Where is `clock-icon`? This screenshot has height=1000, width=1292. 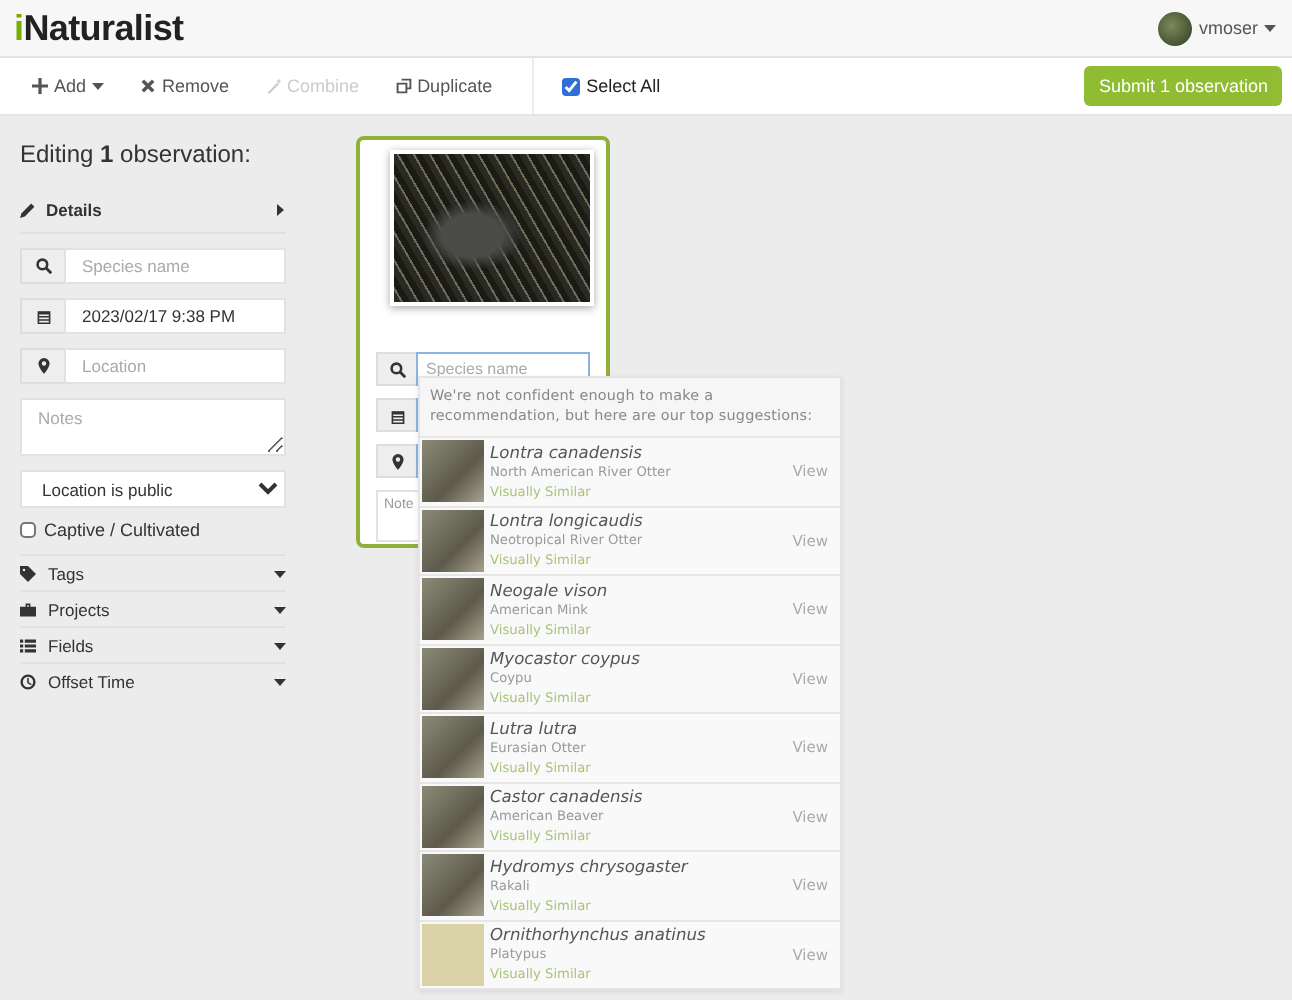 clock-icon is located at coordinates (28, 681).